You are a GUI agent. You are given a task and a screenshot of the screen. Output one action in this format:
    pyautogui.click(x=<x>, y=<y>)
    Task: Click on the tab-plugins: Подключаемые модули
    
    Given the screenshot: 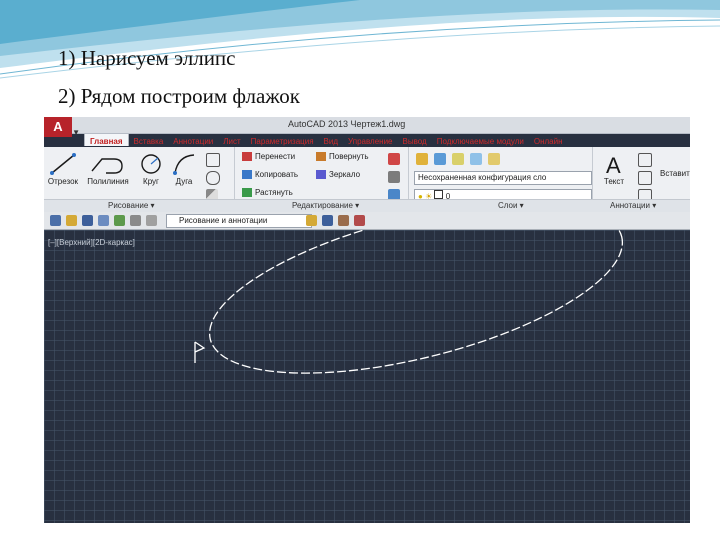 What is the action you would take?
    pyautogui.click(x=480, y=140)
    